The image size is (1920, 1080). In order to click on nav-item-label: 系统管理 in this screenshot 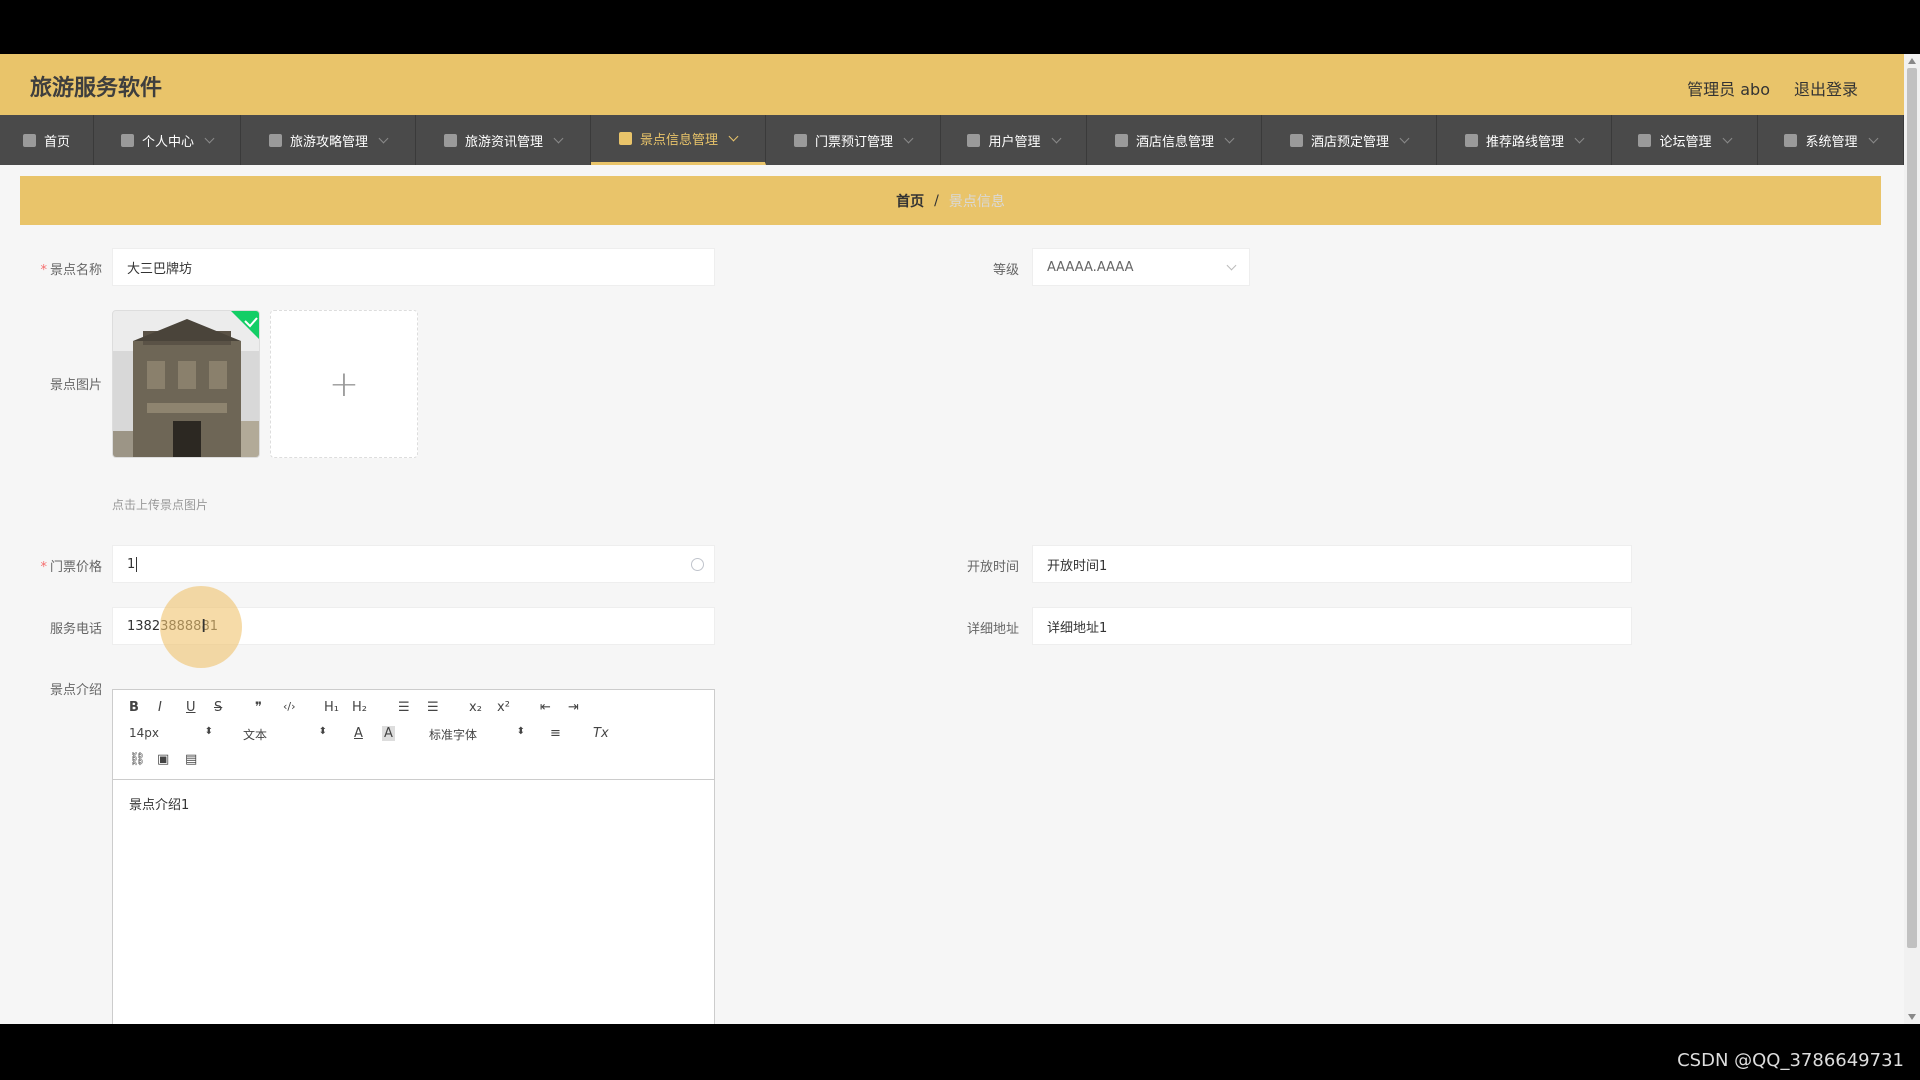, I will do `click(1831, 142)`.